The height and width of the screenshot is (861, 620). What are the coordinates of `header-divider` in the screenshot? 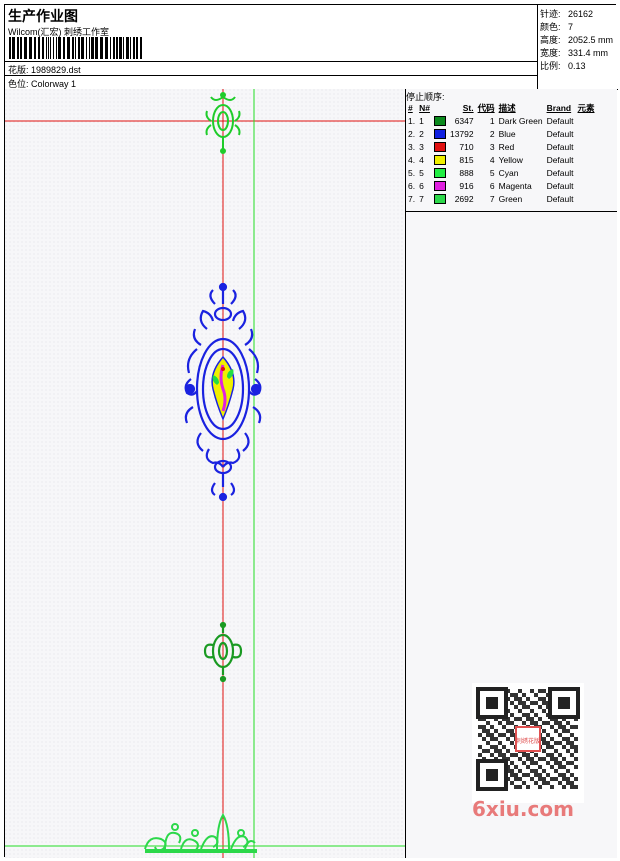 It's located at (271, 61).